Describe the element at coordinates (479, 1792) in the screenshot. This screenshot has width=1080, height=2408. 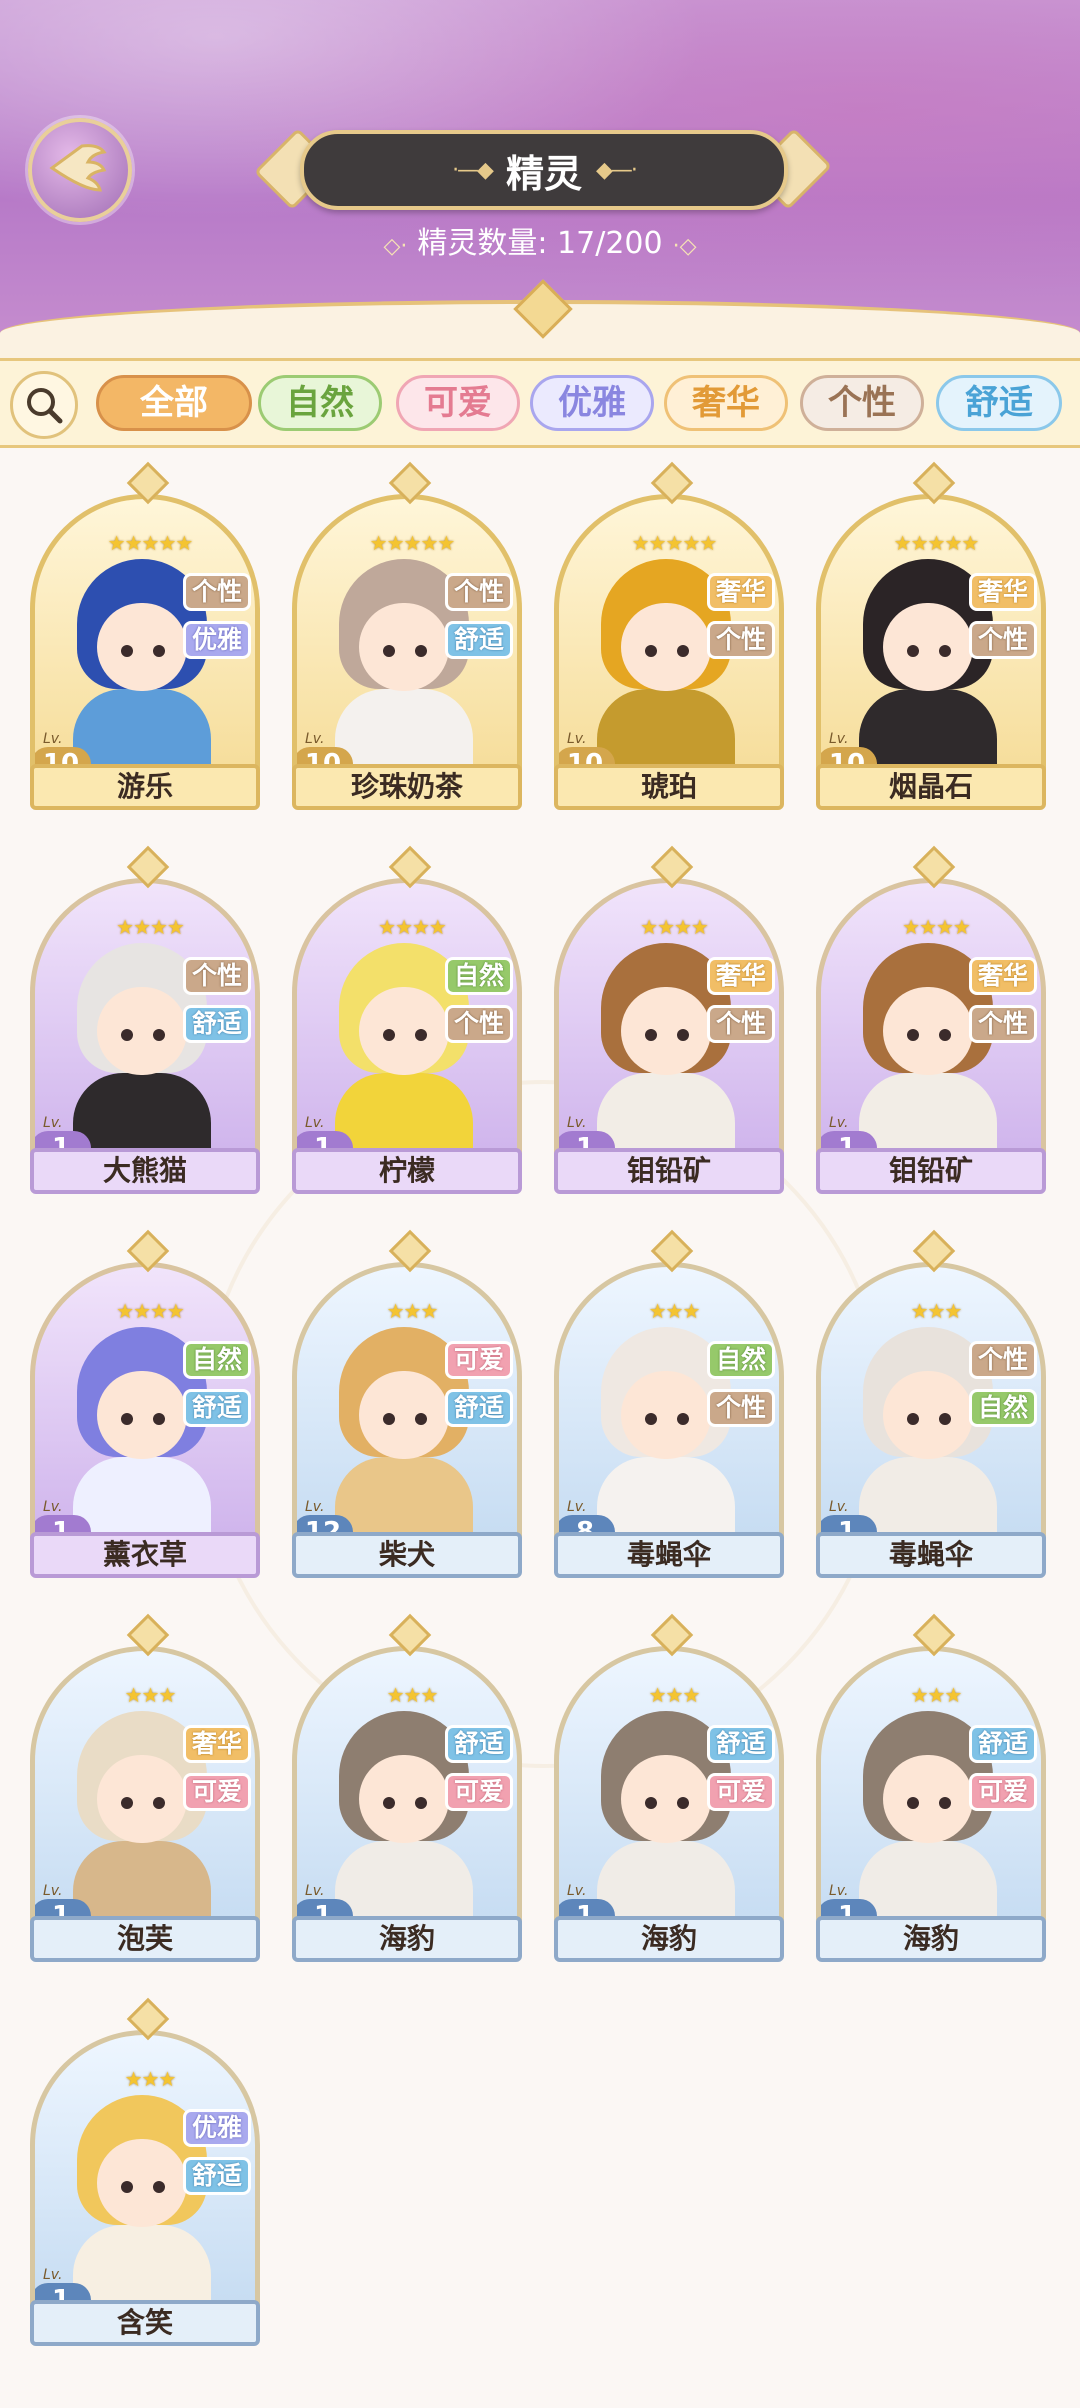
I see `trait-tag: 可爱` at that location.